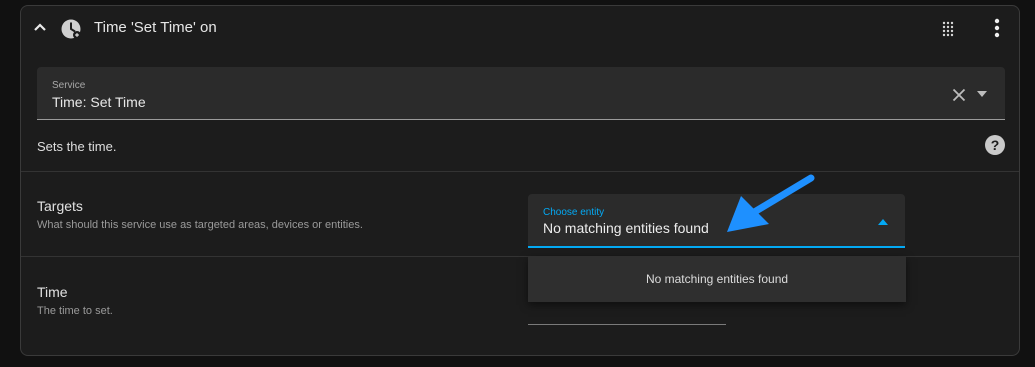 Image resolution: width=1035 pixels, height=367 pixels. I want to click on help-icon: ?, so click(995, 145).